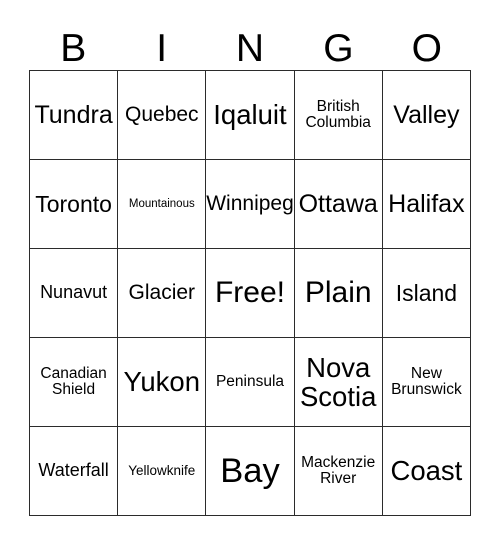  I want to click on bingo-cell: Winnipeg, so click(250, 204).